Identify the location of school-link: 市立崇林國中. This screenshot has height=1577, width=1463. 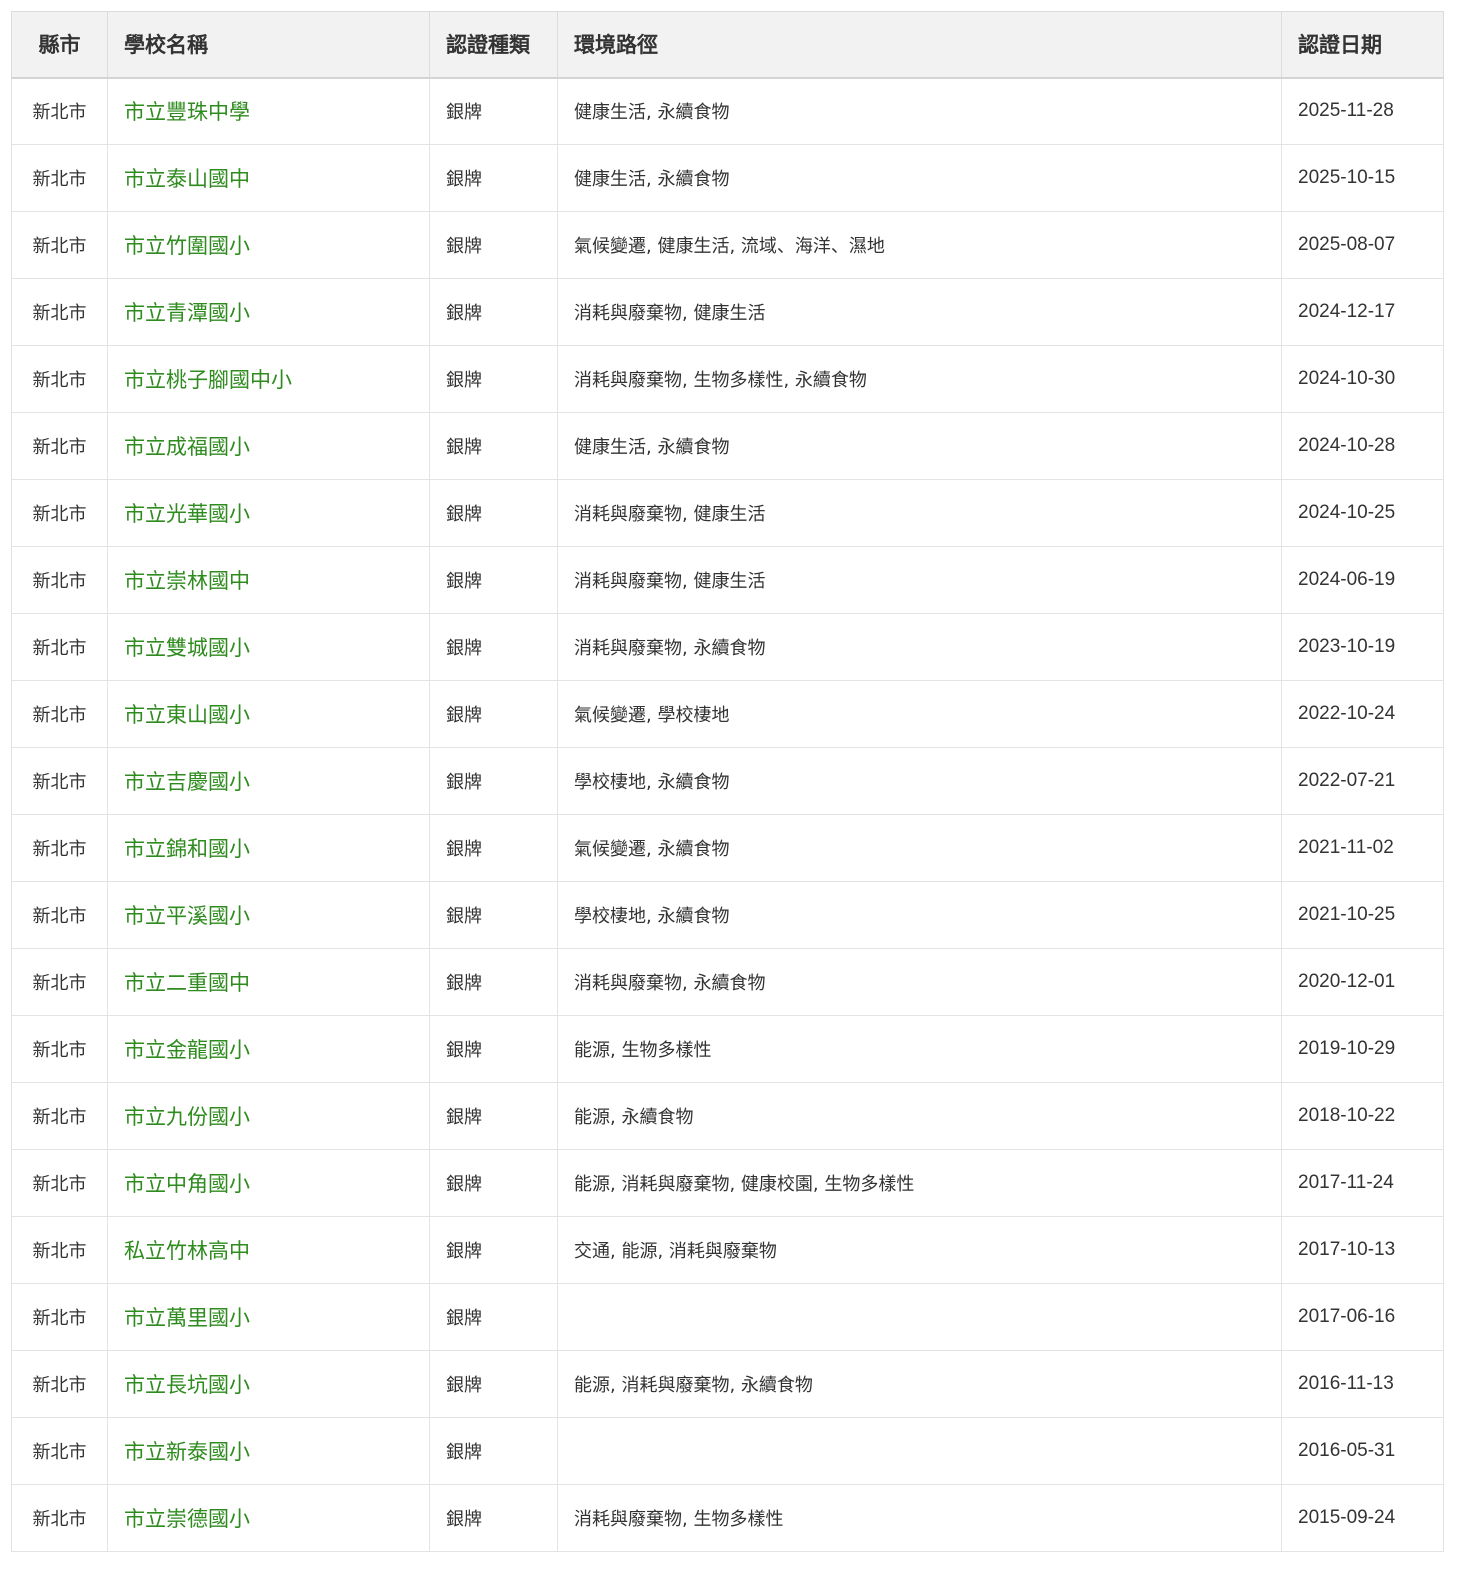
(187, 581).